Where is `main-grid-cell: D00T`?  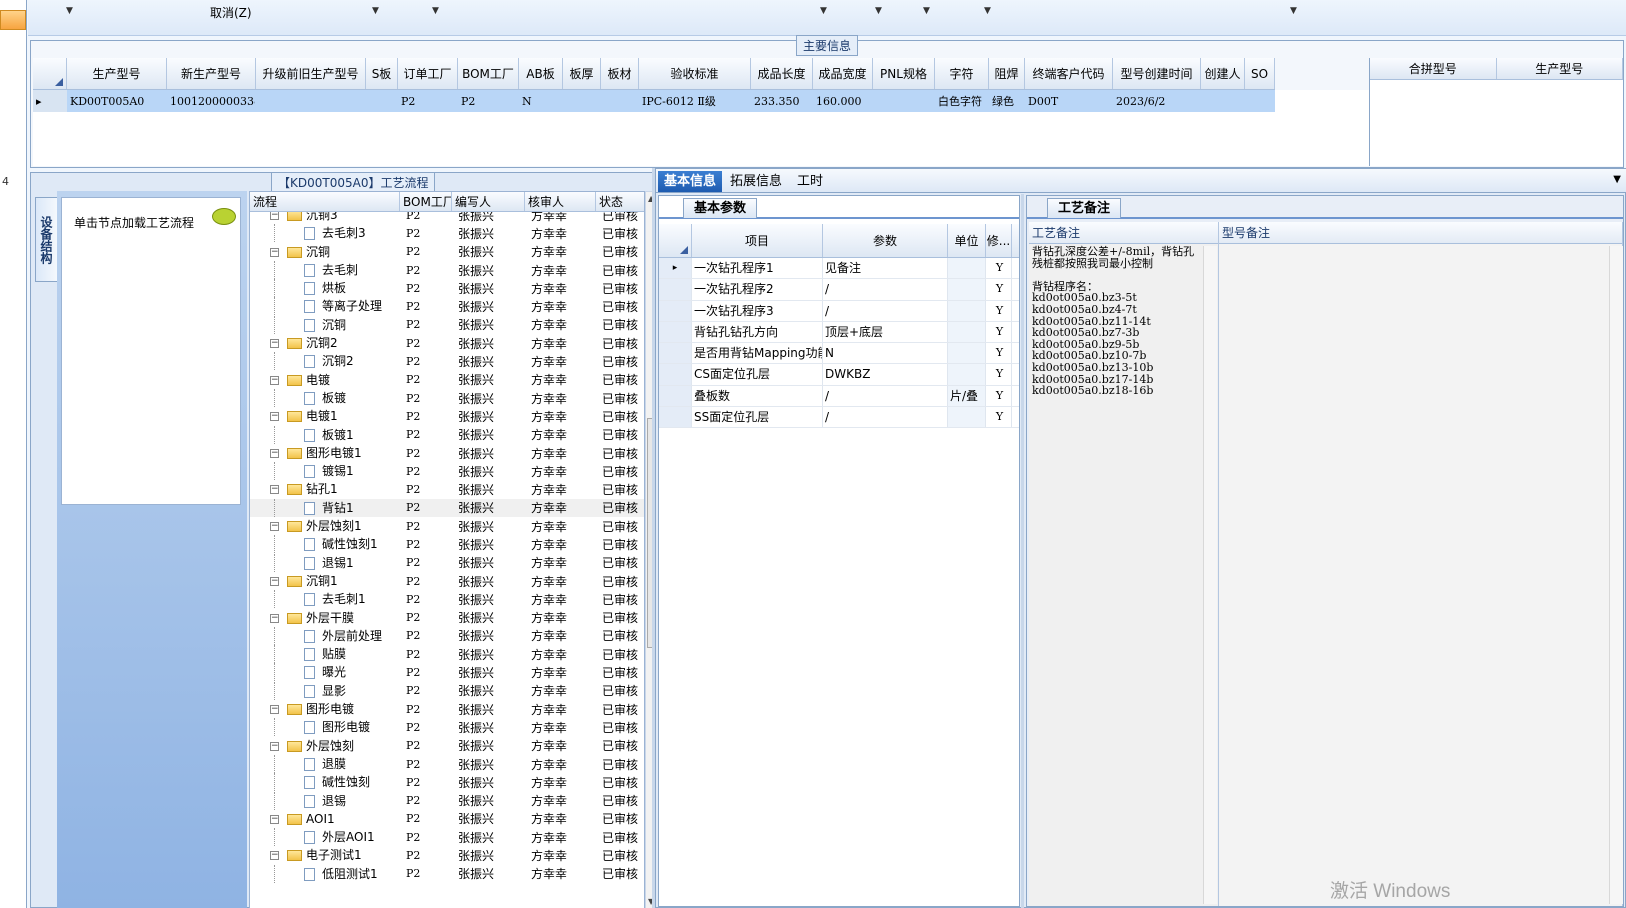 main-grid-cell: D00T is located at coordinates (1069, 101).